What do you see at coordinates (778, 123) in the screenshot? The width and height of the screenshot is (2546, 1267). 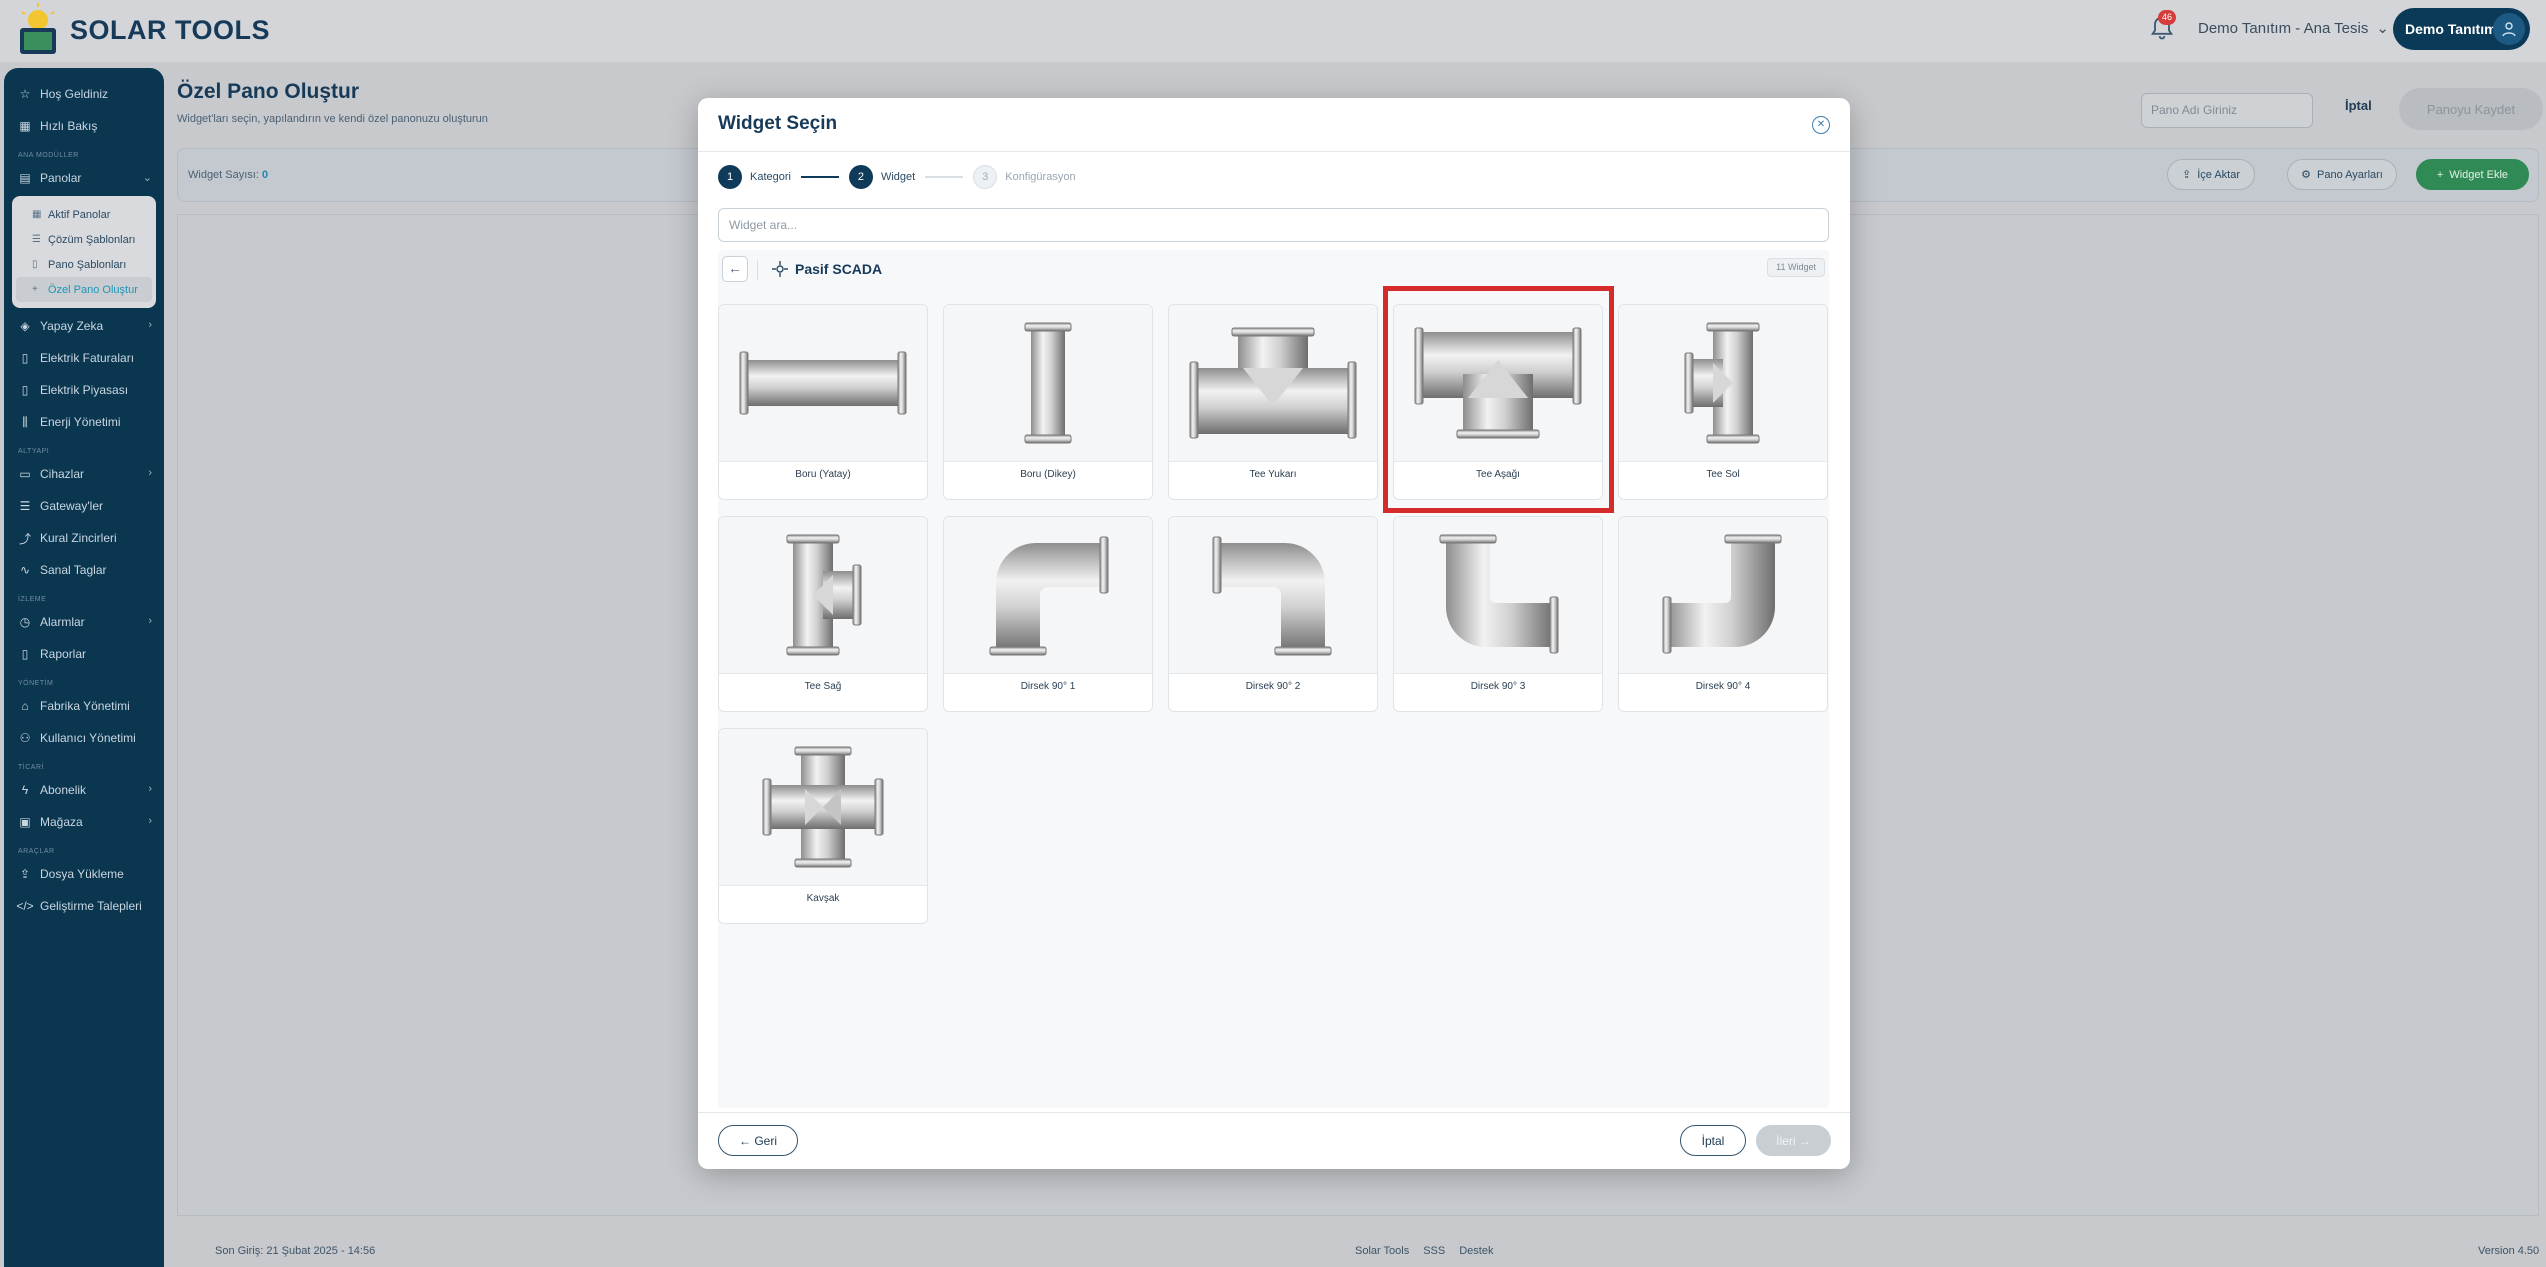 I see `modal-title: Widget Seçin` at bounding box center [778, 123].